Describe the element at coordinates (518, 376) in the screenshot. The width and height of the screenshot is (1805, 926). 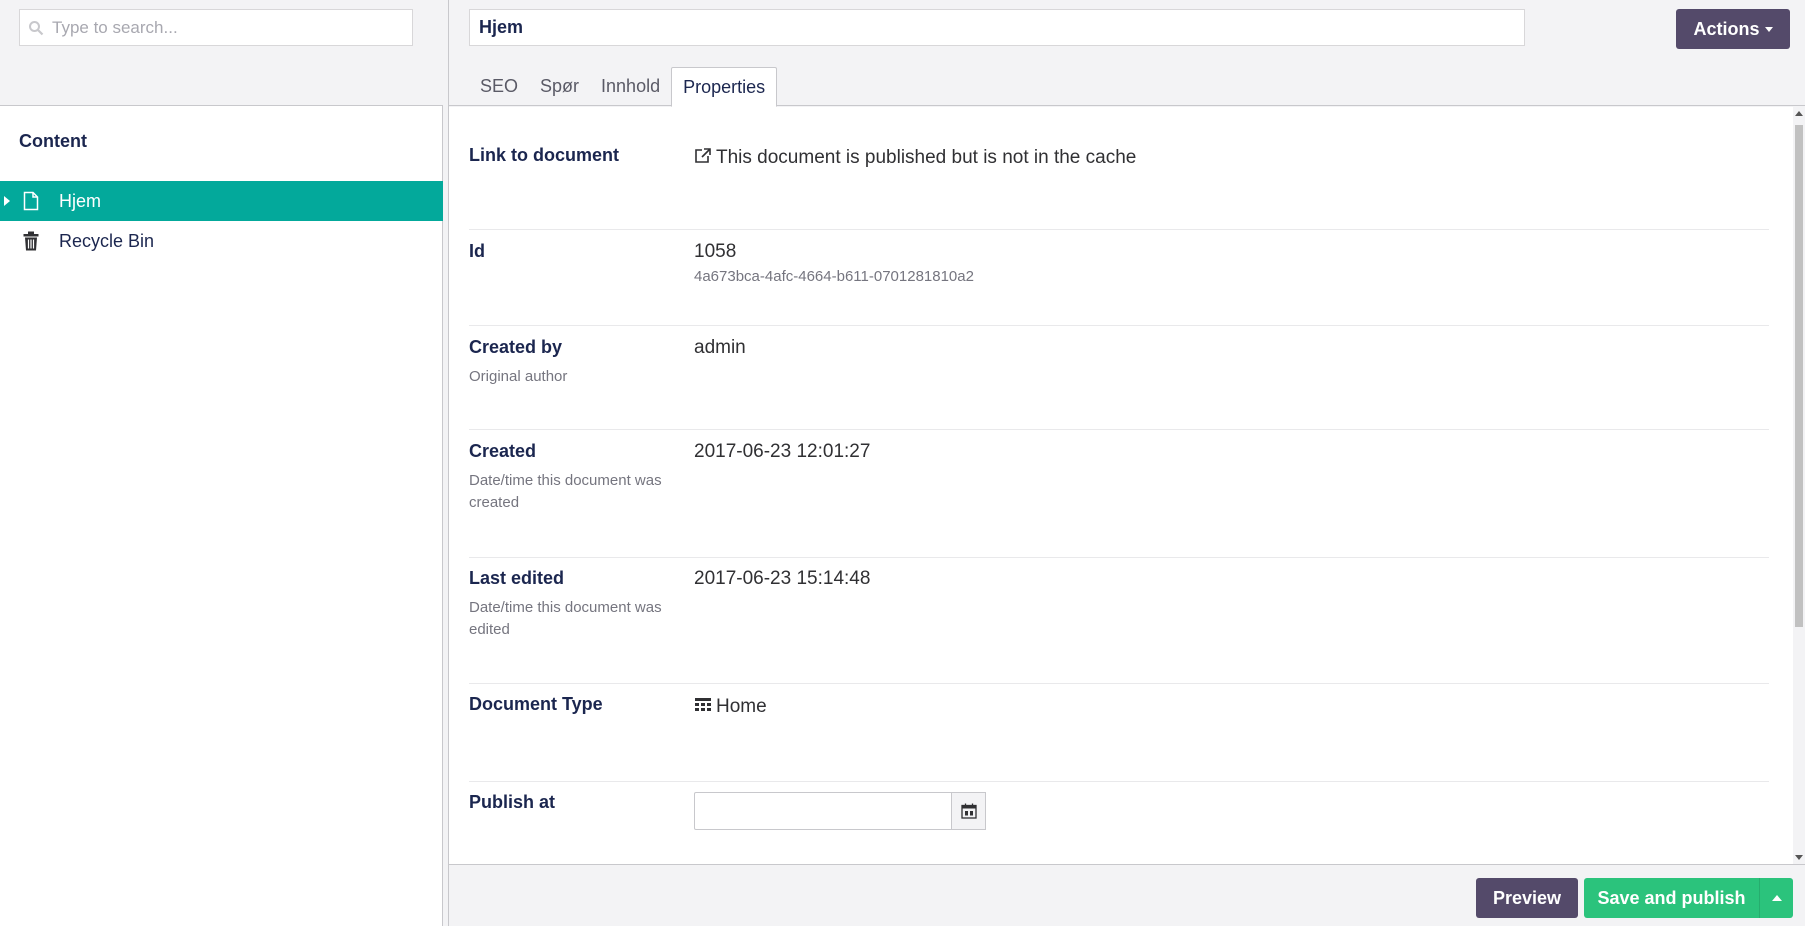
I see `property-description: Original author` at that location.